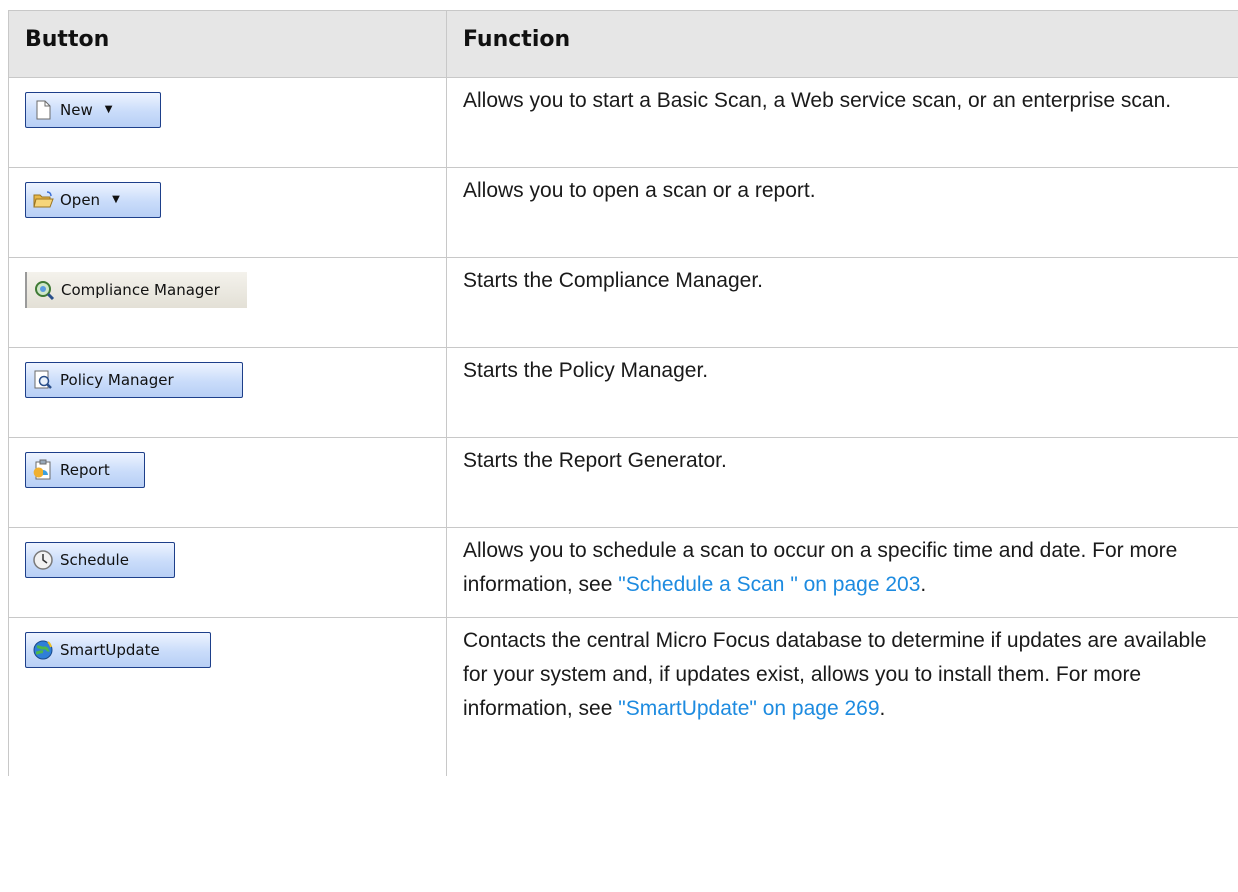  Describe the element at coordinates (769, 584) in the screenshot. I see `schedule-a-scan-link: "Schedule a Scan " on page 203` at that location.